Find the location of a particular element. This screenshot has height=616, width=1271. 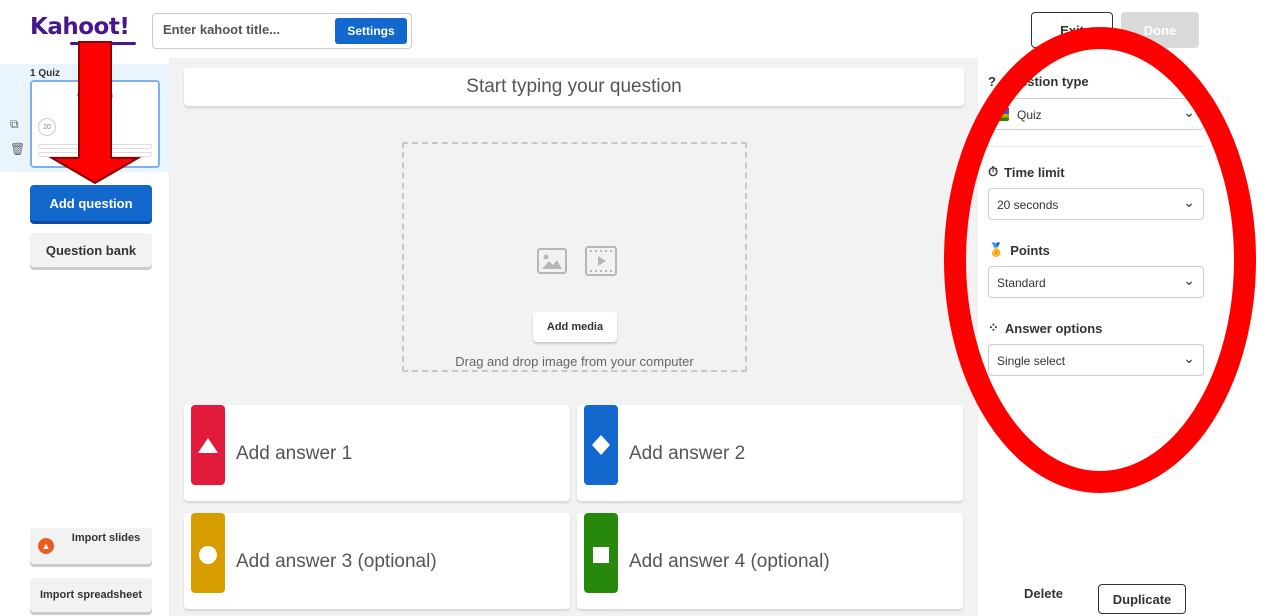

question-type-section: ? Question type Quiz ⌄ is located at coordinates (1096, 102).